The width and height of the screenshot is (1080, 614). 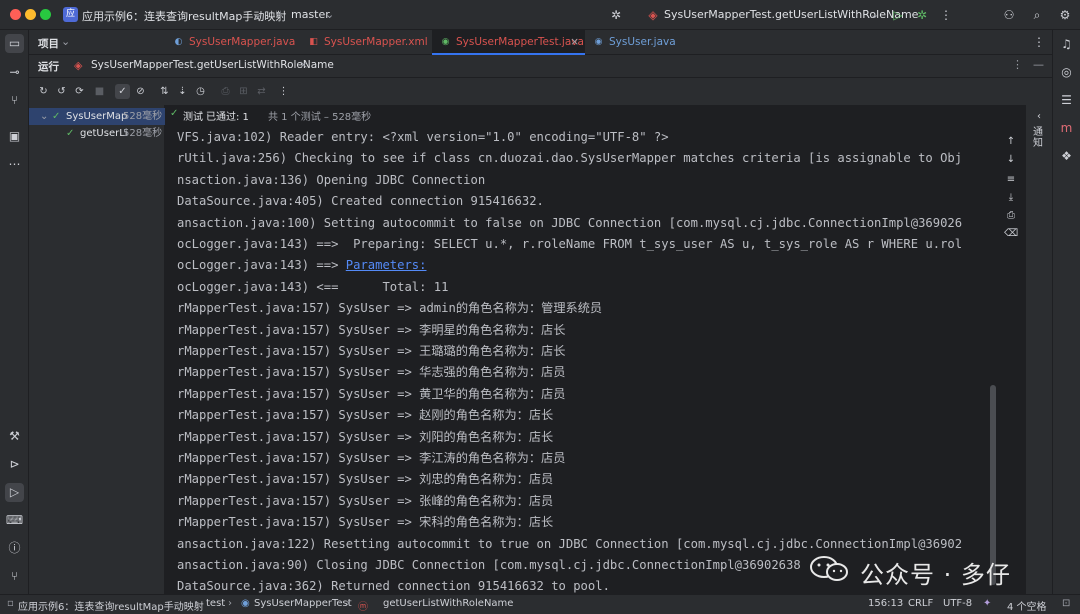 What do you see at coordinates (920, 603) in the screenshot?
I see `line-ending: CRLF` at bounding box center [920, 603].